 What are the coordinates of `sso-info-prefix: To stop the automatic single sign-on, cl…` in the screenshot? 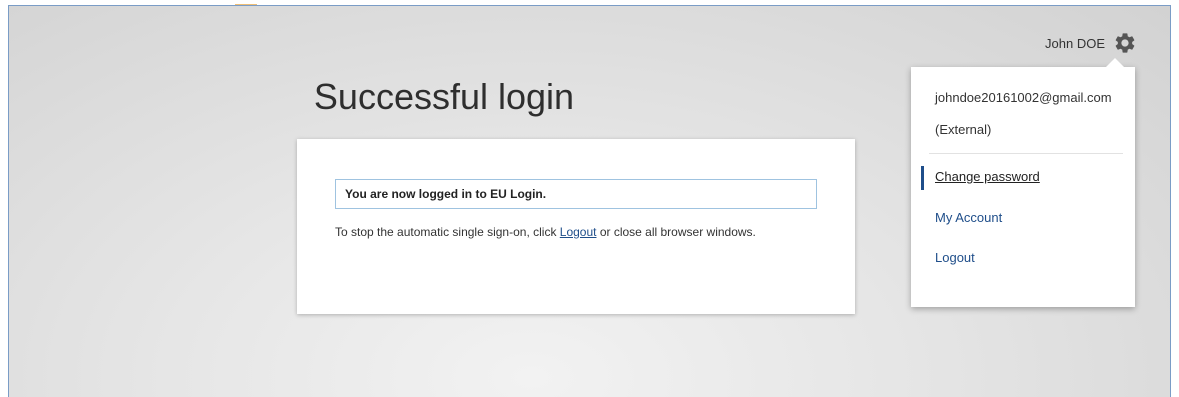 It's located at (447, 232).